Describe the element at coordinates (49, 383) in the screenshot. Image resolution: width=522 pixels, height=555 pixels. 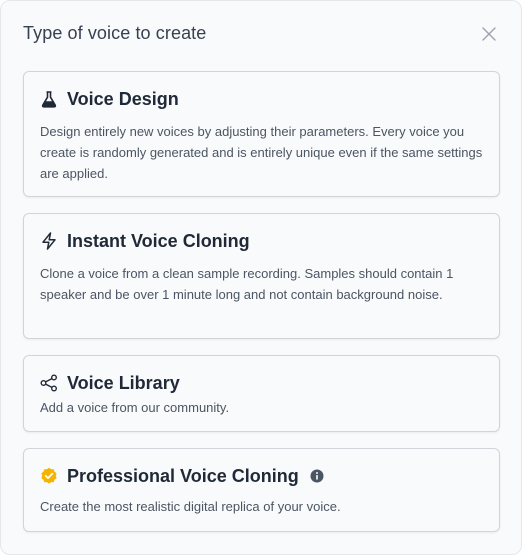
I see `share-icon` at that location.